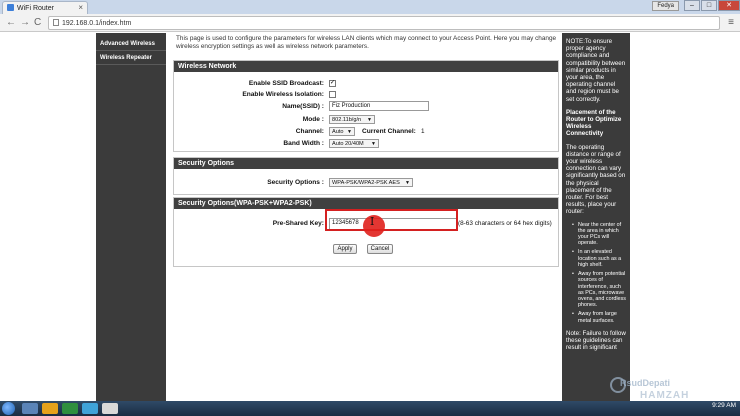  What do you see at coordinates (50, 408) in the screenshot?
I see `taskbar-folder-icon` at bounding box center [50, 408].